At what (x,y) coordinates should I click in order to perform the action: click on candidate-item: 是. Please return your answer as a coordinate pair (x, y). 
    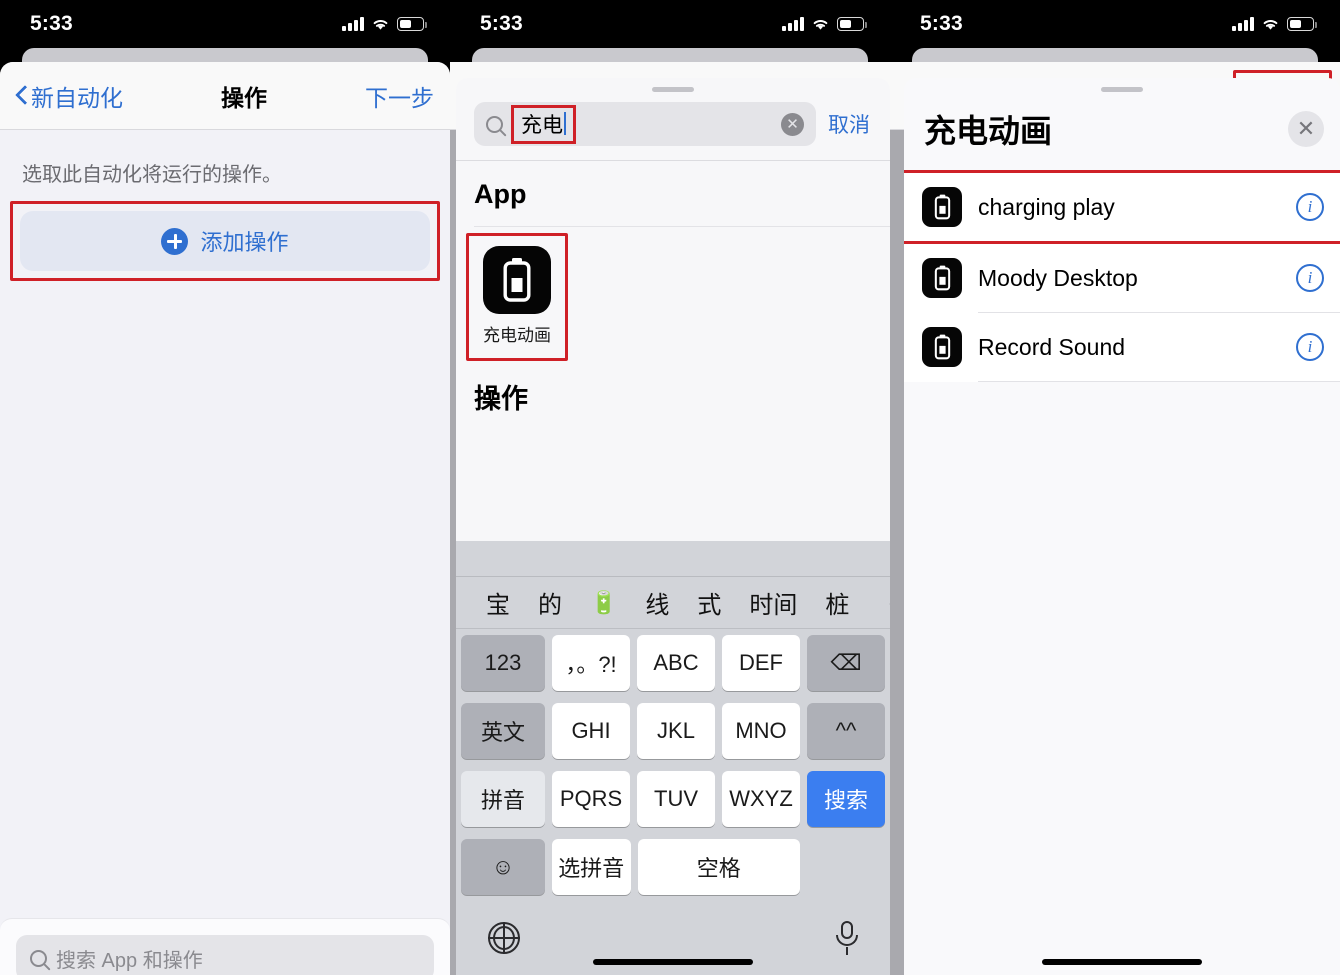
    Looking at the image, I should click on (870, 602).